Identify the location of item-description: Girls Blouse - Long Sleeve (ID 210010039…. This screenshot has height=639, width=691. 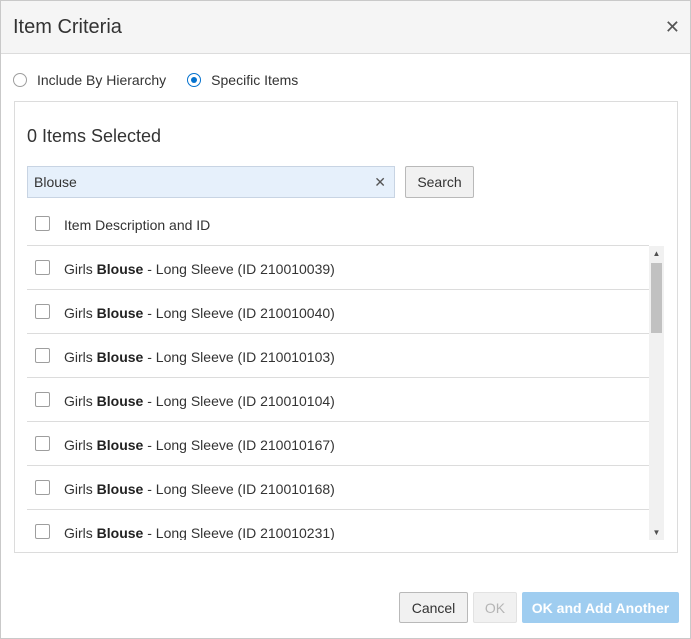
(199, 269).